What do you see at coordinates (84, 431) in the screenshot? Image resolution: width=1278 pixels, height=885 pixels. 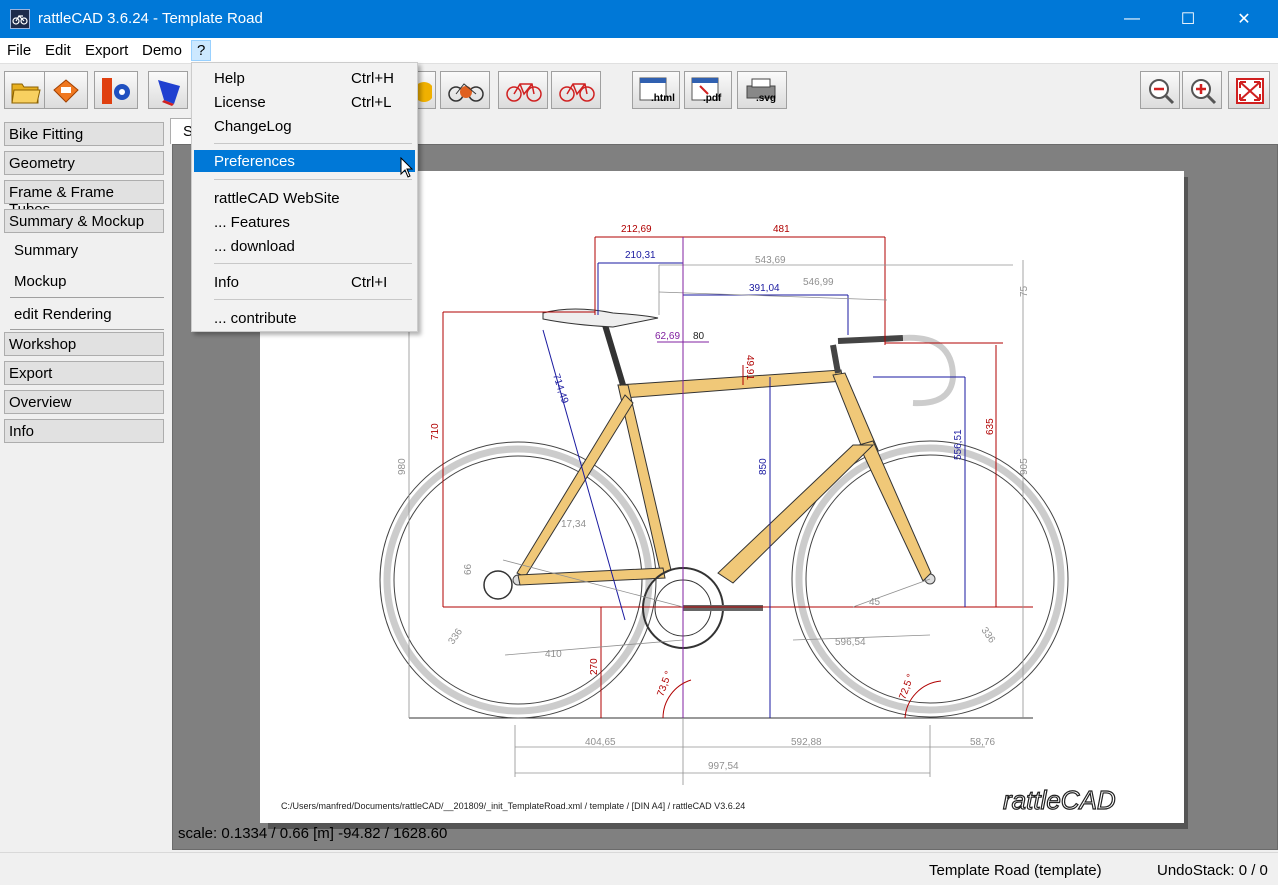 I see `sidebar-item-info: Info` at bounding box center [84, 431].